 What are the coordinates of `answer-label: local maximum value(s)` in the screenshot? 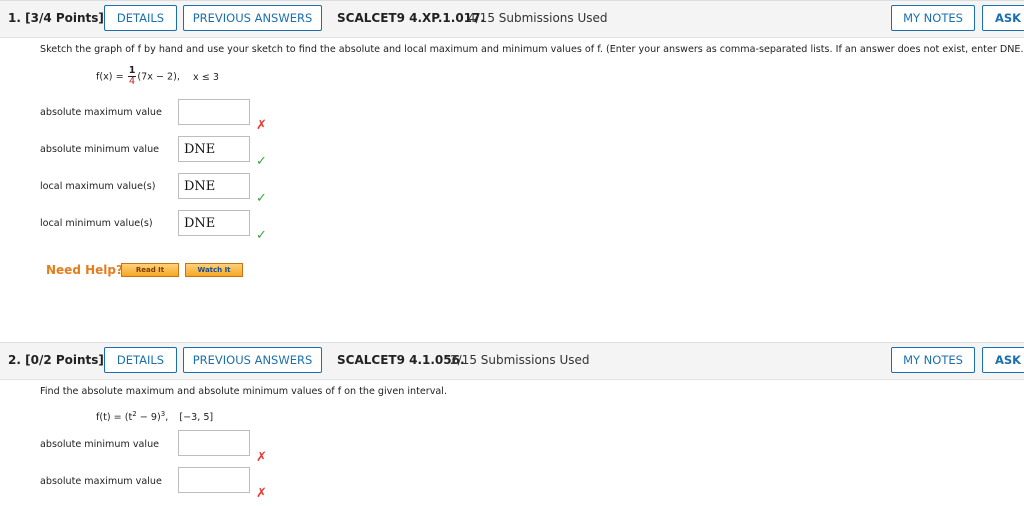 It's located at (98, 186).